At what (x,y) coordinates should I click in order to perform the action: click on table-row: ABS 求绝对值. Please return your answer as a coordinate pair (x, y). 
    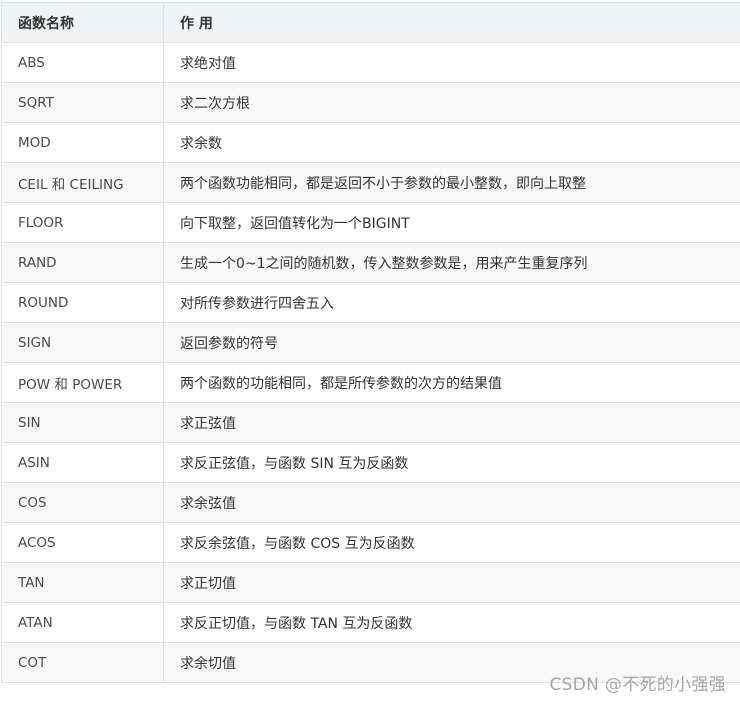
    Looking at the image, I should click on (370, 62).